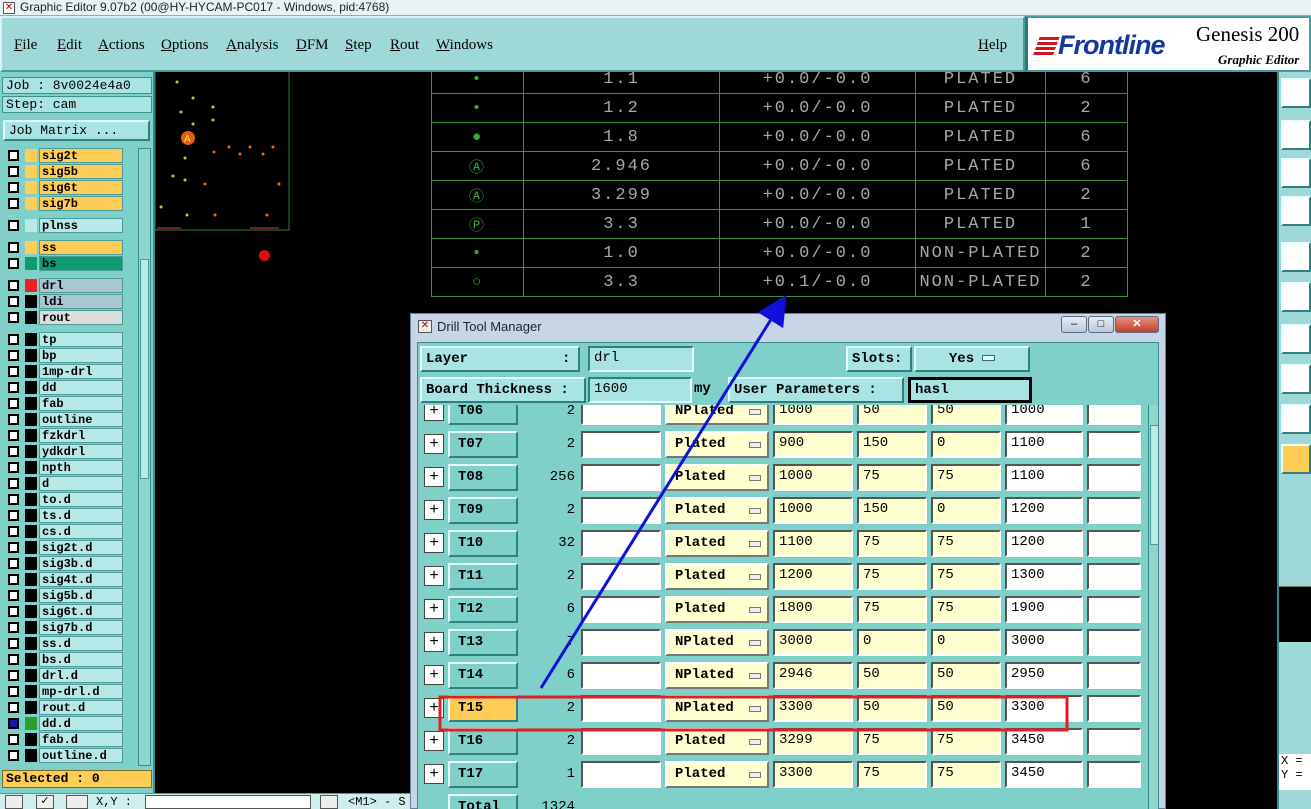 This screenshot has height=809, width=1311. I want to click on scroll-thumb, so click(144, 369).